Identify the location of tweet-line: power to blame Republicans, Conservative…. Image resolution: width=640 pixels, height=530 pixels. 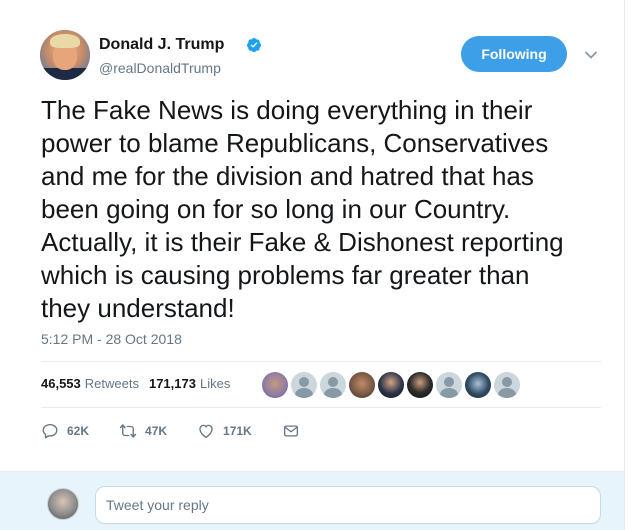
(295, 143).